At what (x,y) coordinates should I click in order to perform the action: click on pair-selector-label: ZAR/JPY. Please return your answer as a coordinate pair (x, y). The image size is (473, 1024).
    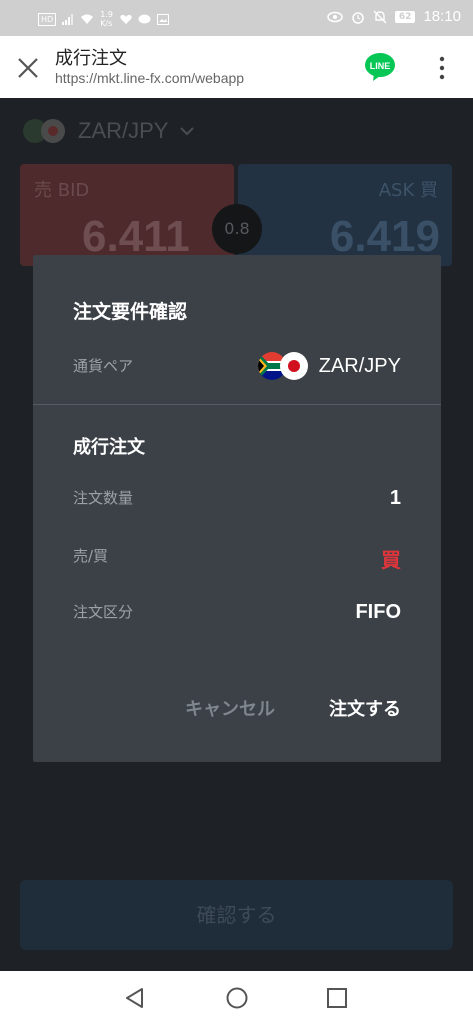
    Looking at the image, I should click on (123, 130).